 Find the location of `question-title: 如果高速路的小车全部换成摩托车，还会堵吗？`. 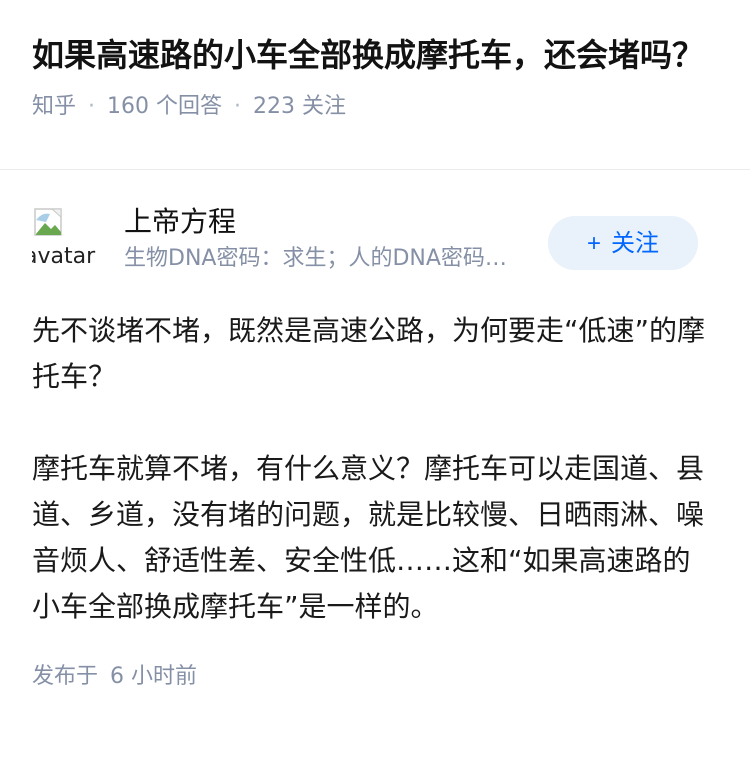

question-title: 如果高速路的小车全部换成摩托车，还会堵吗？ is located at coordinates (375, 55).